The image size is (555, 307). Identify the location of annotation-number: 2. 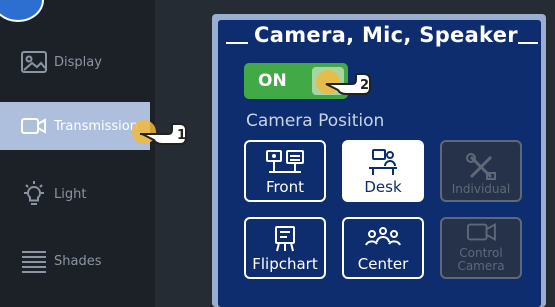
(364, 85).